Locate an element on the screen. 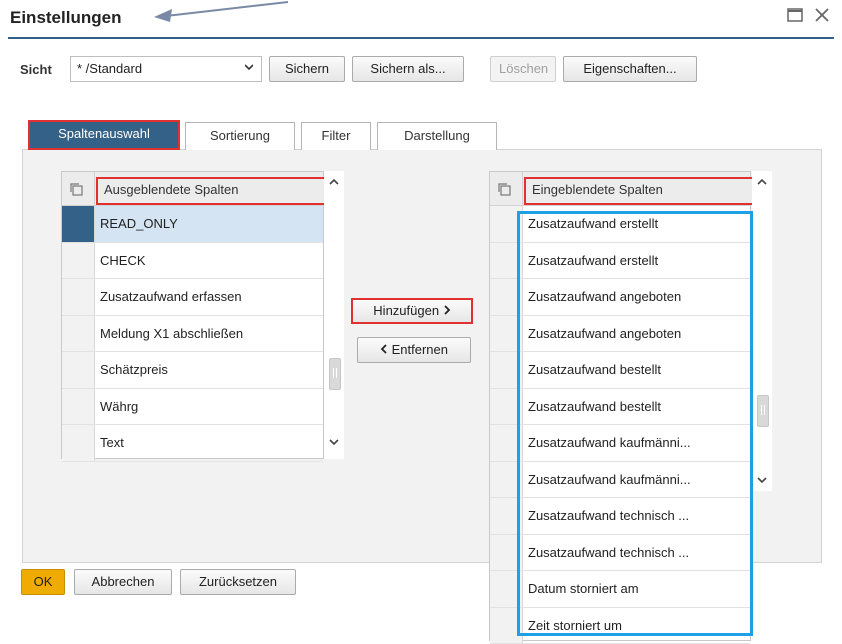  save-button: Sichern is located at coordinates (307, 69).